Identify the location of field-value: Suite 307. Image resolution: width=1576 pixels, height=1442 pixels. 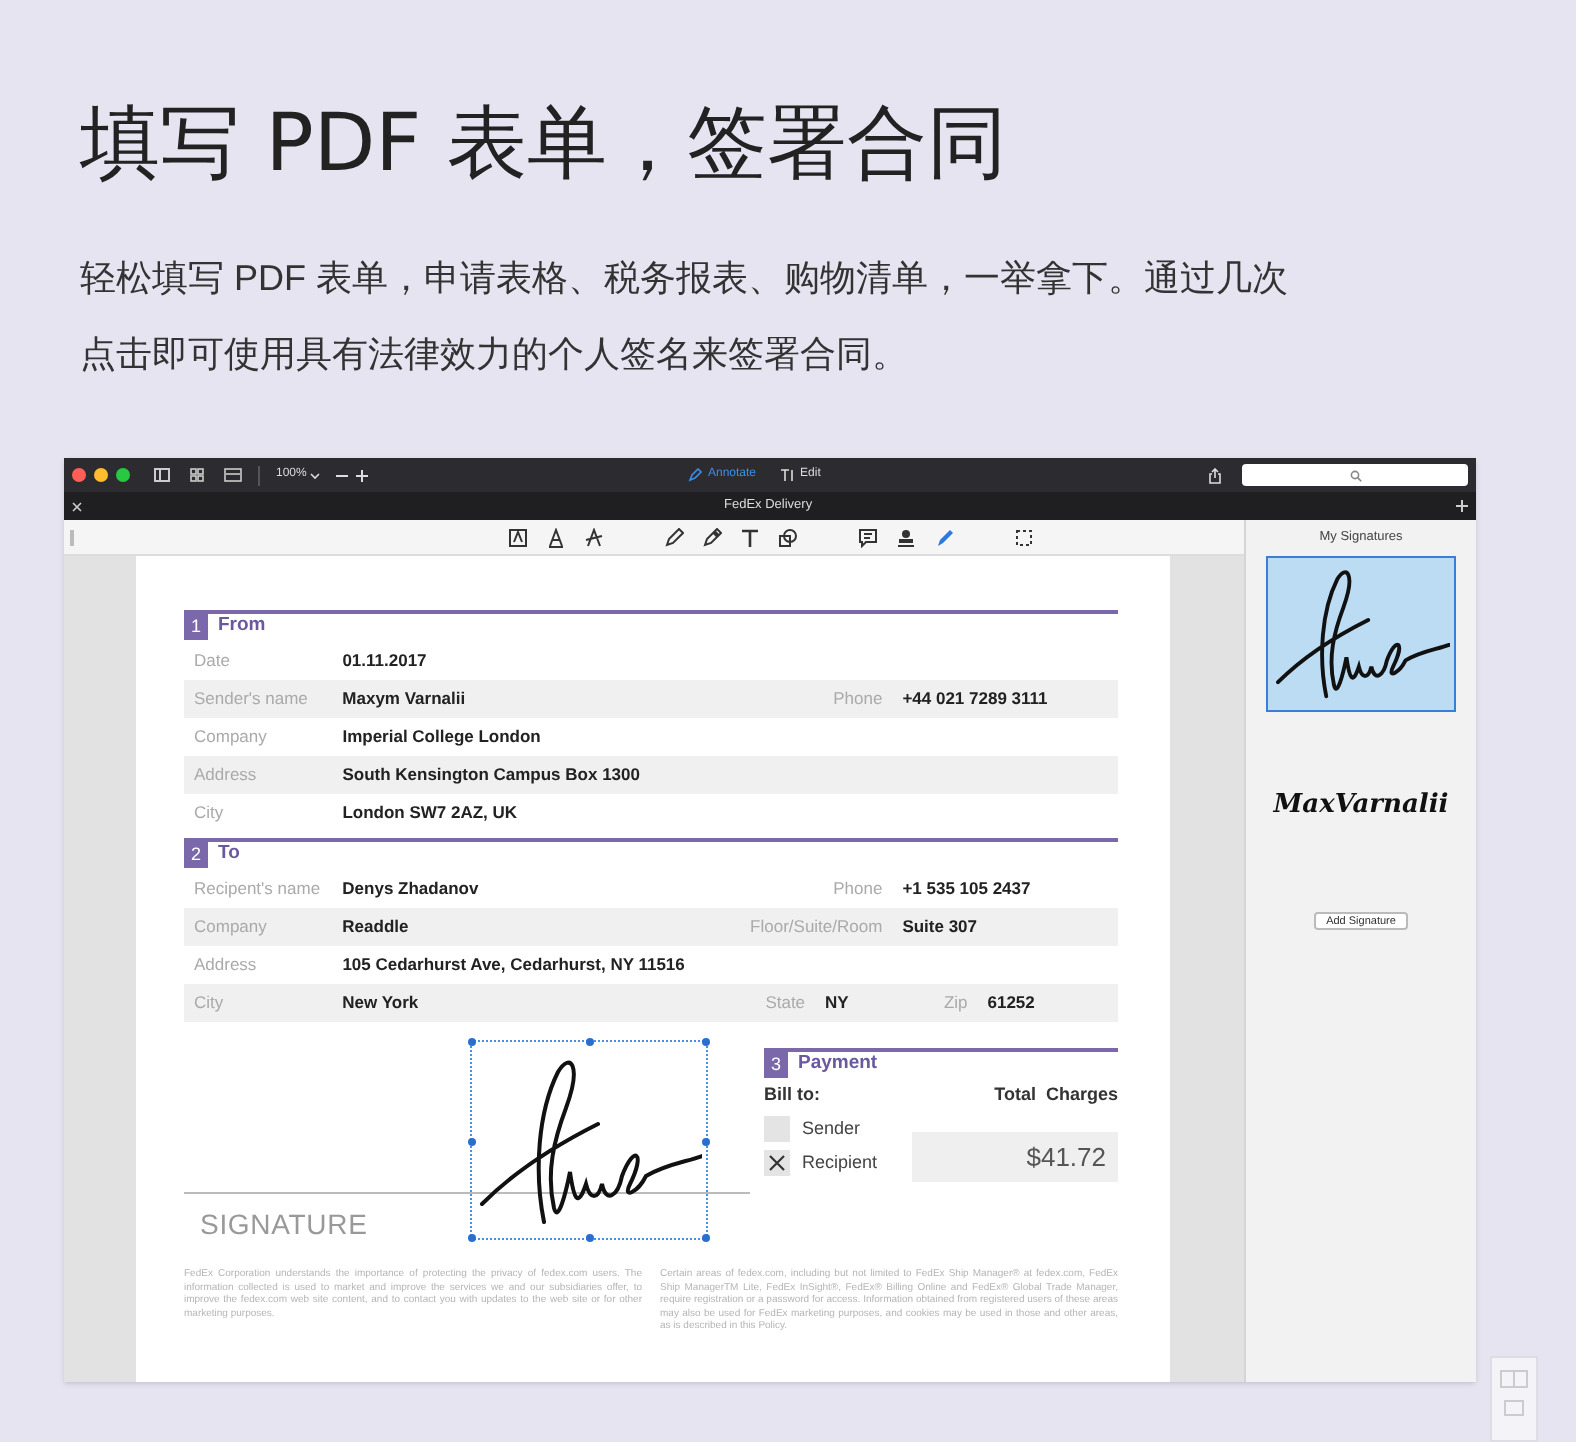
(941, 927).